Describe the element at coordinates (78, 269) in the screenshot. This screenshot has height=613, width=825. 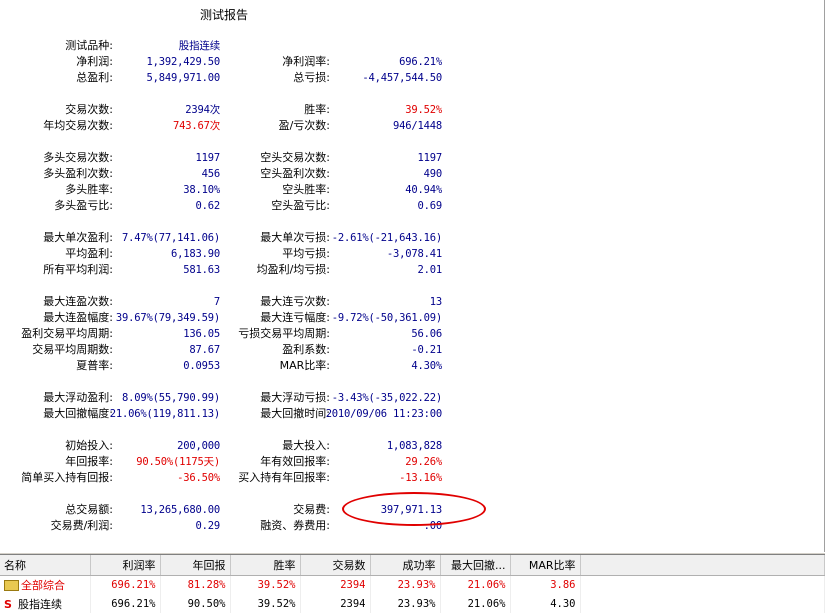
I see `label-avg-profit: 所有平均利润:` at that location.